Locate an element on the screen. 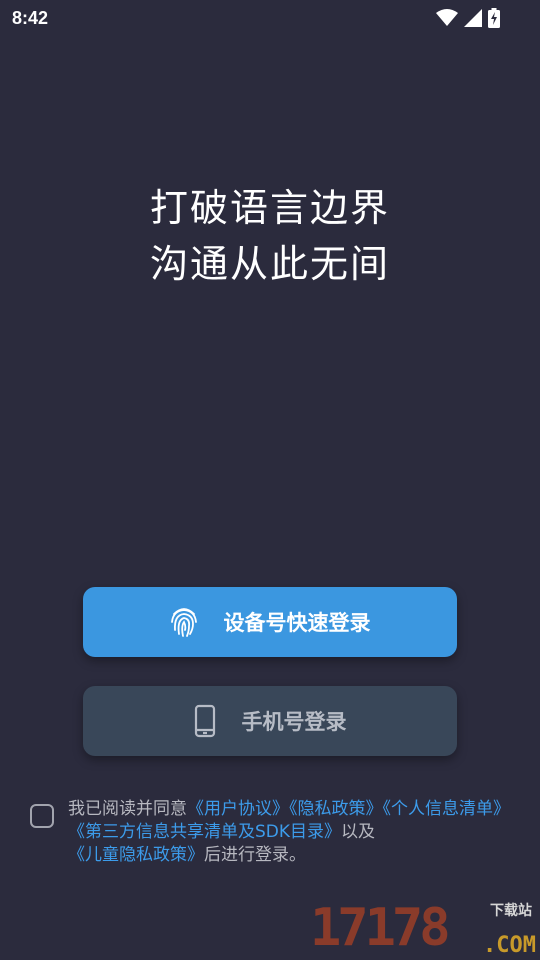 This screenshot has width=540, height=960. agreement-checkbox is located at coordinates (42, 816).